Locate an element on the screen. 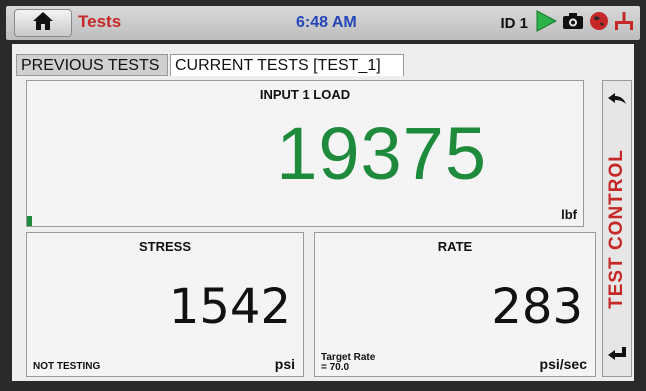 This screenshot has width=646, height=391. load-value: 19375 is located at coordinates (381, 153).